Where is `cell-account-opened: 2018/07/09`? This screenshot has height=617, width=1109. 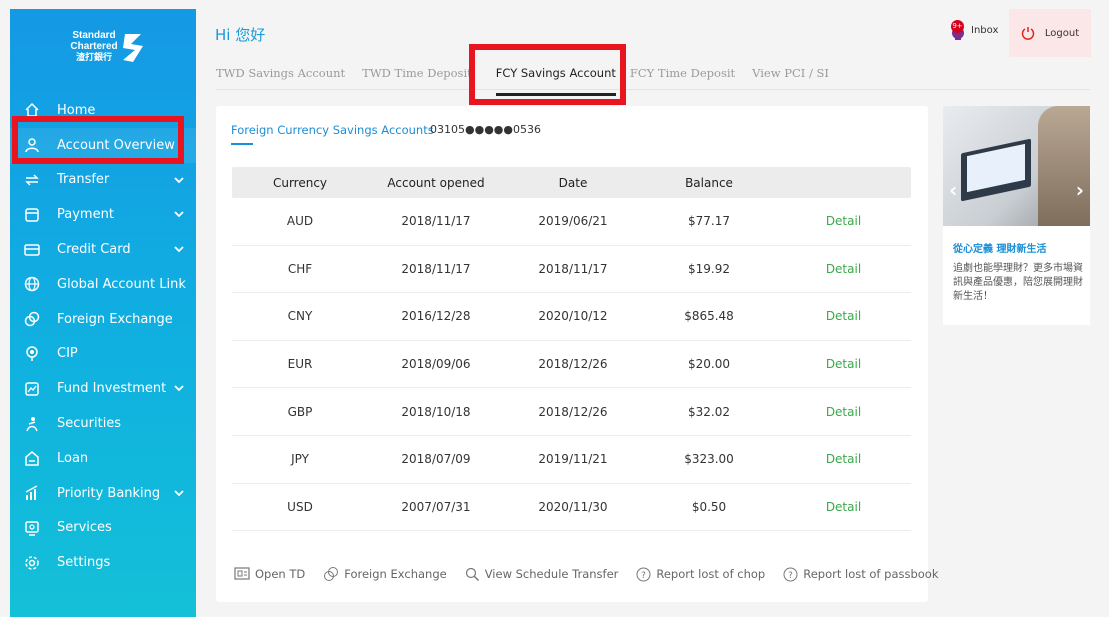
cell-account-opened: 2018/07/09 is located at coordinates (436, 459).